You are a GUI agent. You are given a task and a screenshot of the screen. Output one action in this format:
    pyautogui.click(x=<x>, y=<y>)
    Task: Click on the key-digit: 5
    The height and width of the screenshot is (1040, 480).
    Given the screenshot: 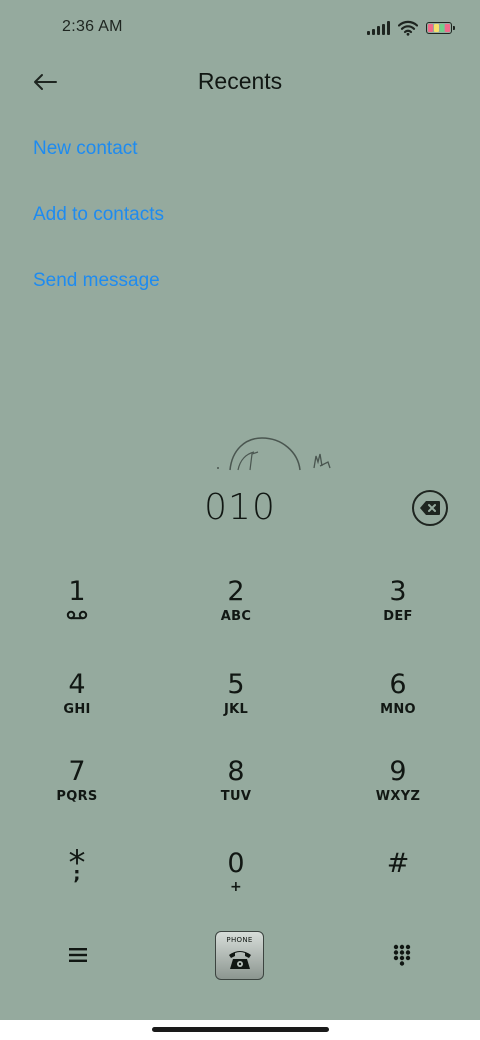 What is the action you would take?
    pyautogui.click(x=236, y=684)
    